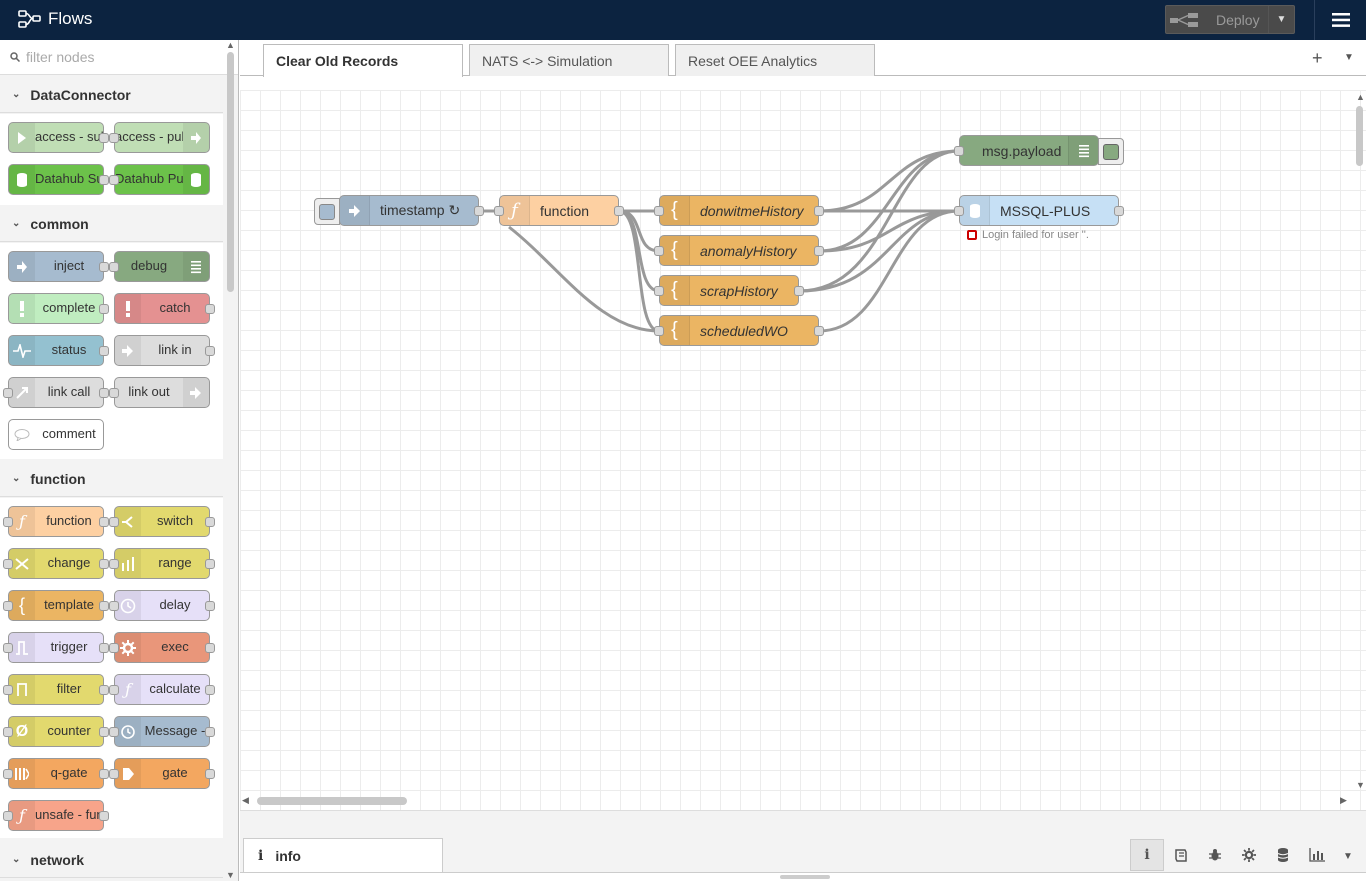 The image size is (1366, 881). Describe the element at coordinates (230, 460) in the screenshot. I see `palette-scrollbar: ▲ ▼` at that location.